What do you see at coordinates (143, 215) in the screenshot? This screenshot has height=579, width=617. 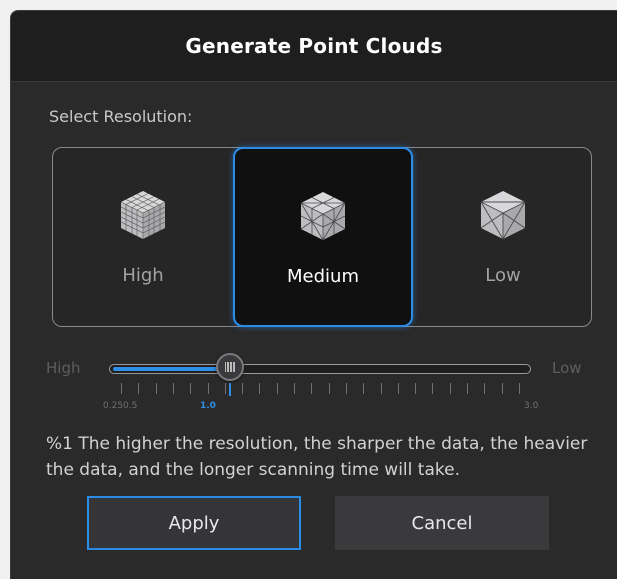 I see `dense-mesh-cube-icon` at bounding box center [143, 215].